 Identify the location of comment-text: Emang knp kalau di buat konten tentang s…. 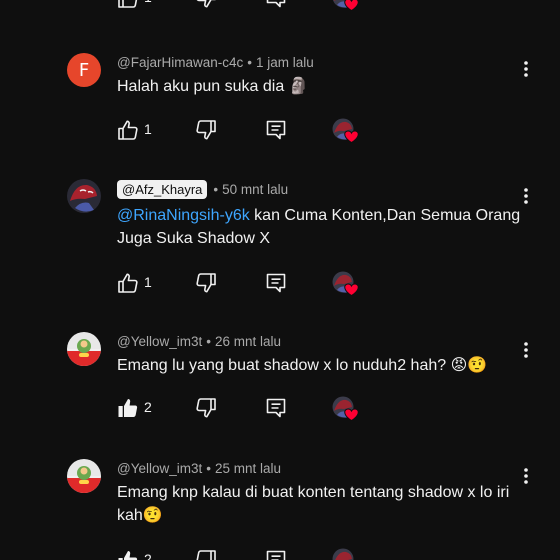
(313, 504).